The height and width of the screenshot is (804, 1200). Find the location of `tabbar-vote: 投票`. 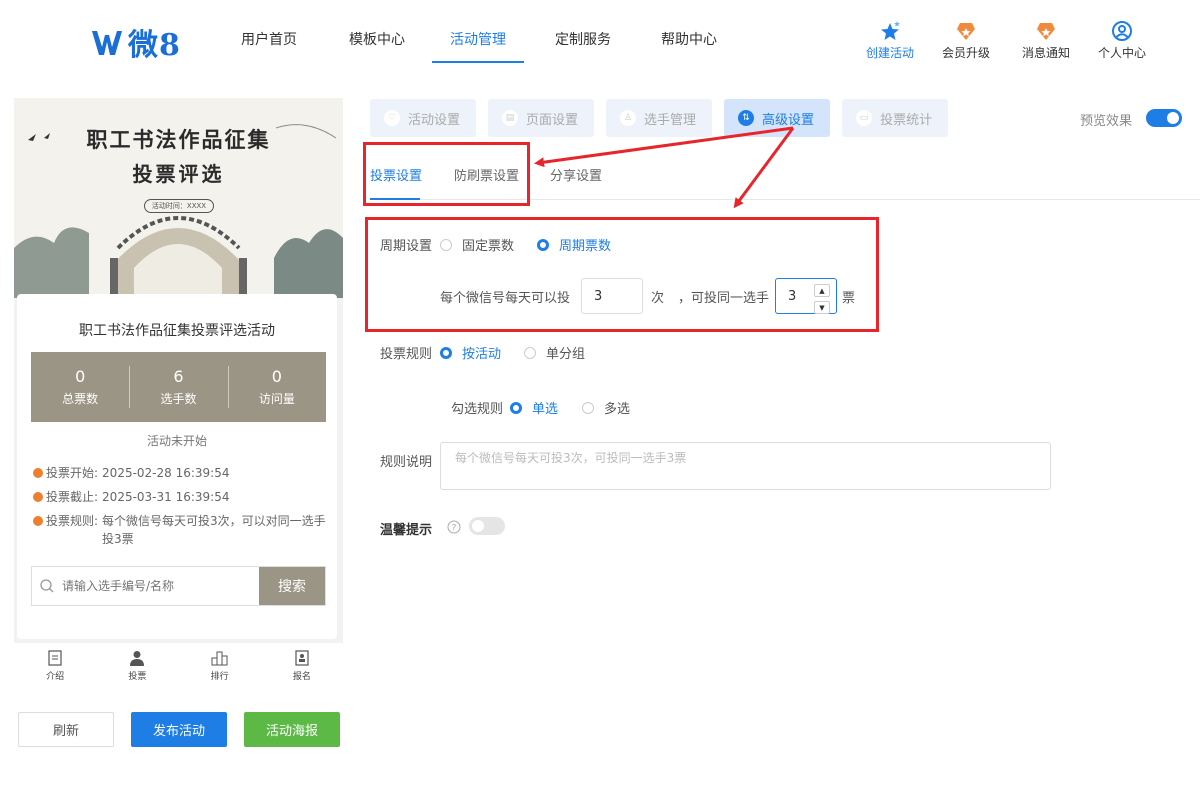

tabbar-vote: 投票 is located at coordinates (137, 665).